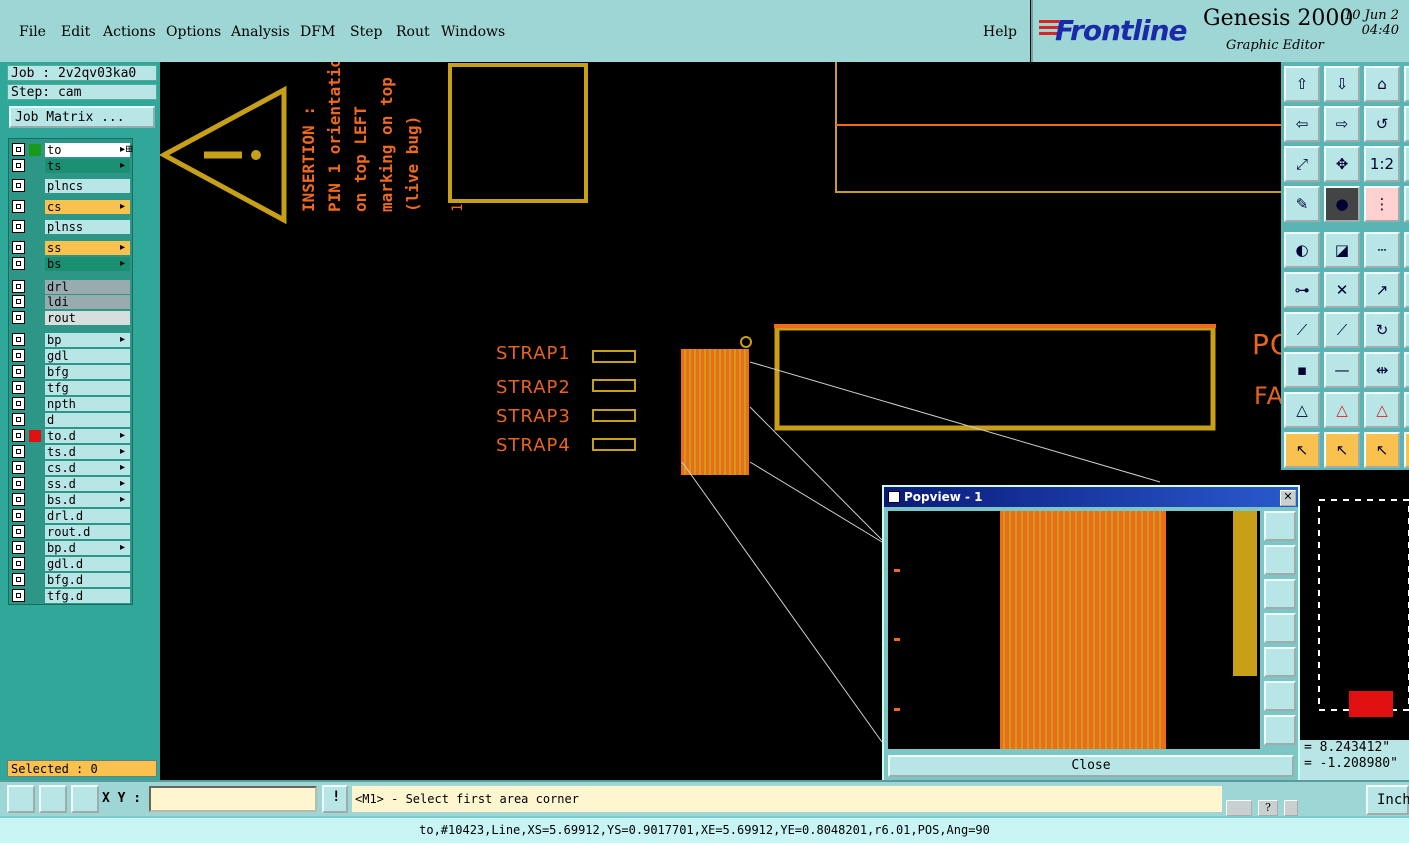  Describe the element at coordinates (1342, 164) in the screenshot. I see `fit-center-button: ✥` at that location.